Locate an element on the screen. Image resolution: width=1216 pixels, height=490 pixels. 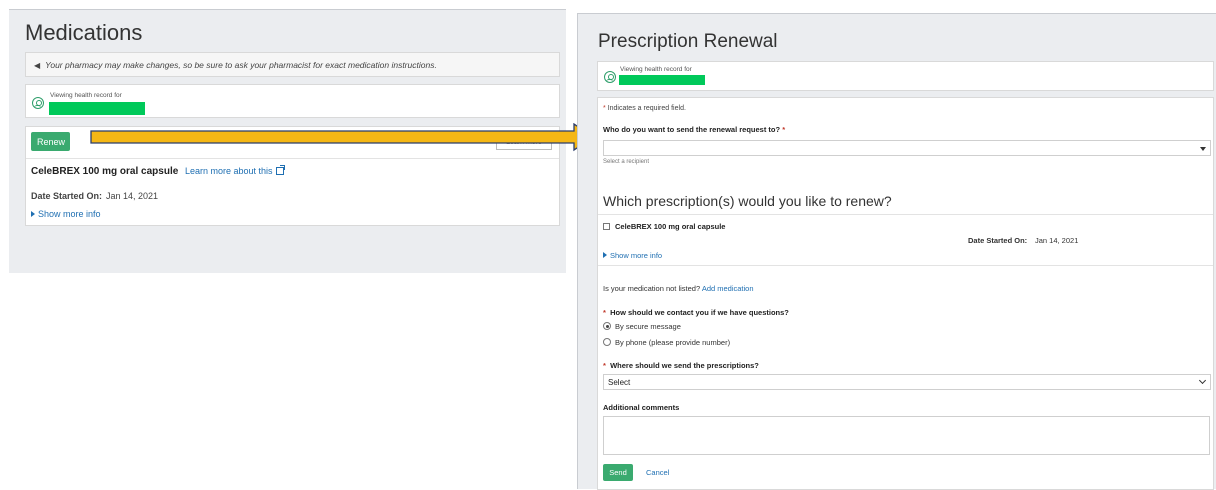
add-medication-link: Add medication is located at coordinates (728, 288).